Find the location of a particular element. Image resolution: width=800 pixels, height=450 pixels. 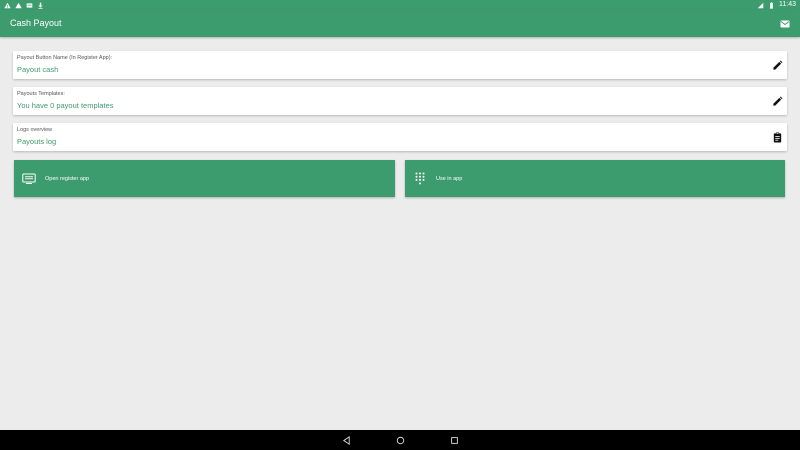

edit-payout-name-button is located at coordinates (777, 65).